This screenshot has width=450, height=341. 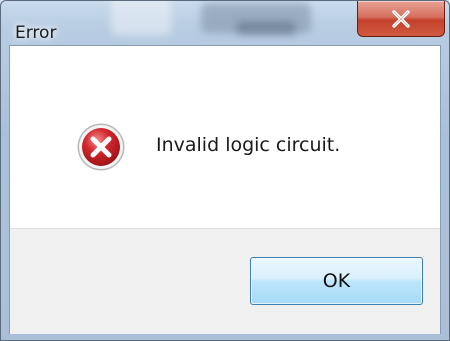 I want to click on error-icon, so click(x=101, y=147).